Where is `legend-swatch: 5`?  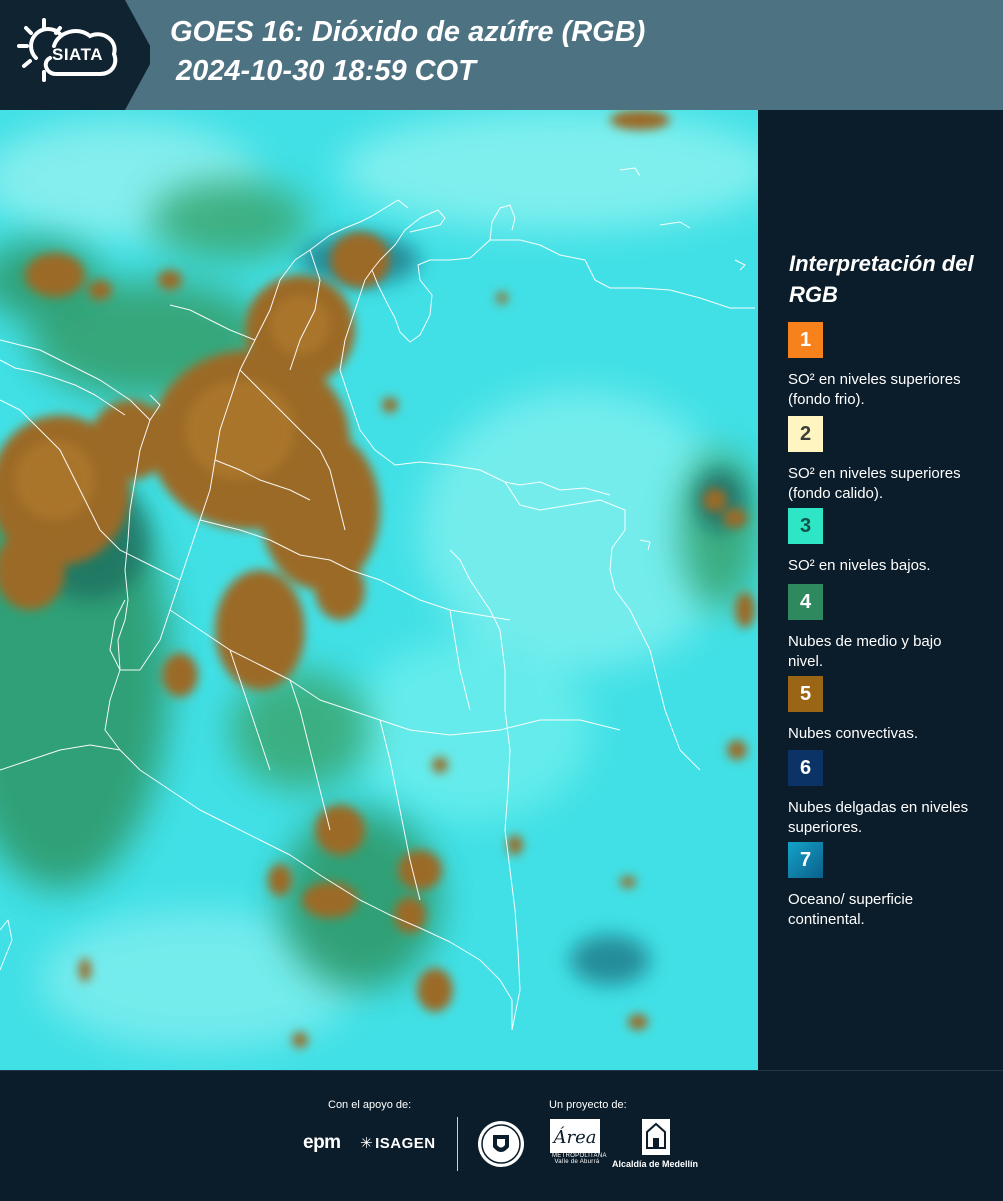
legend-swatch: 5 is located at coordinates (805, 694).